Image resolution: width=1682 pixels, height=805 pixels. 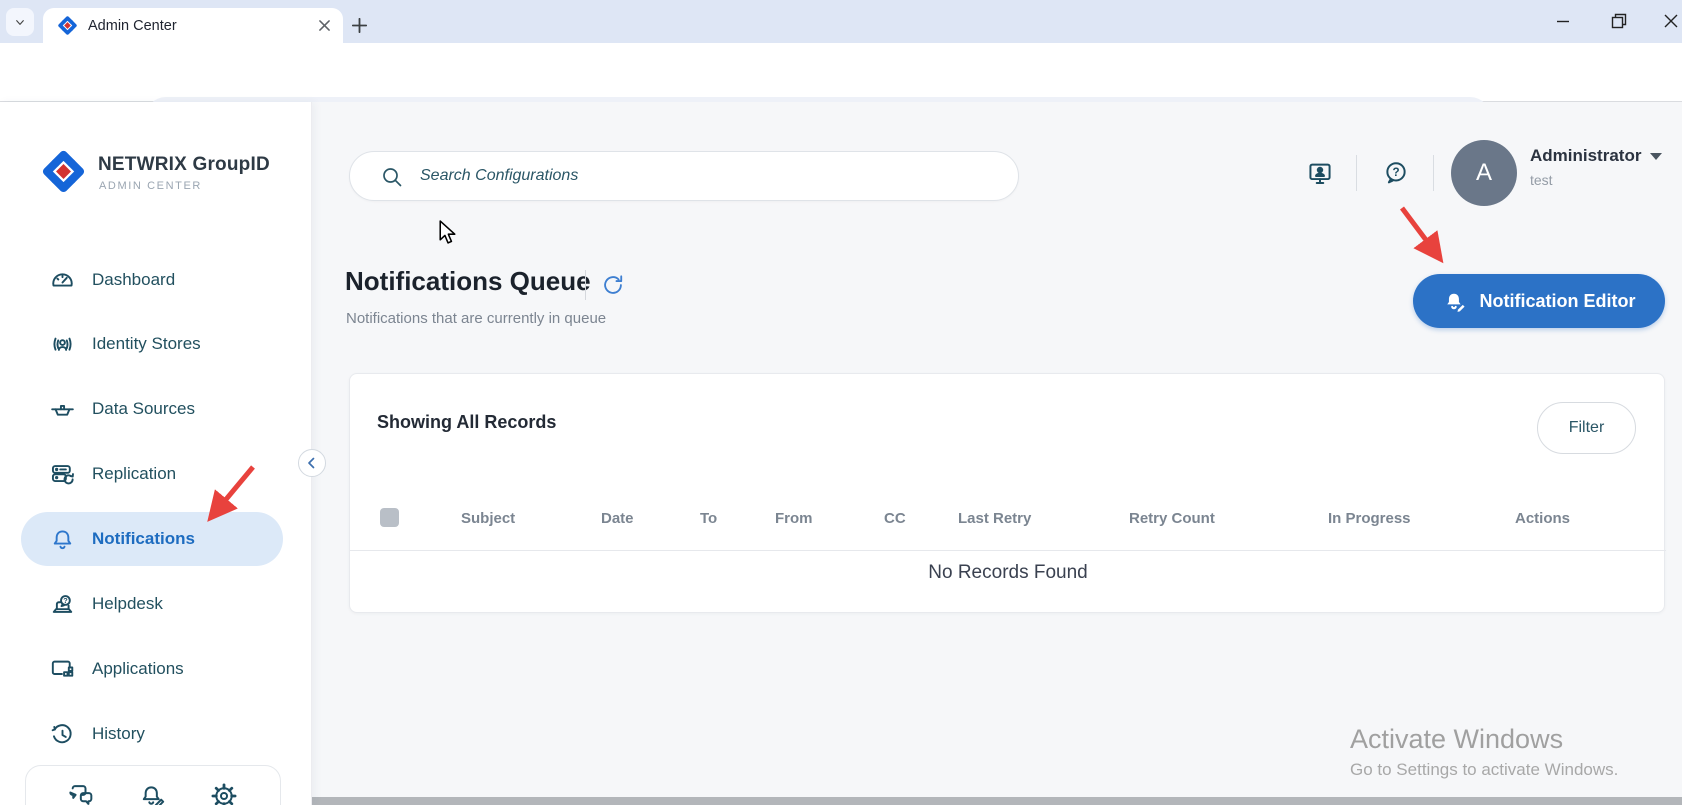 I want to click on netwrix-favicon, so click(x=67, y=25).